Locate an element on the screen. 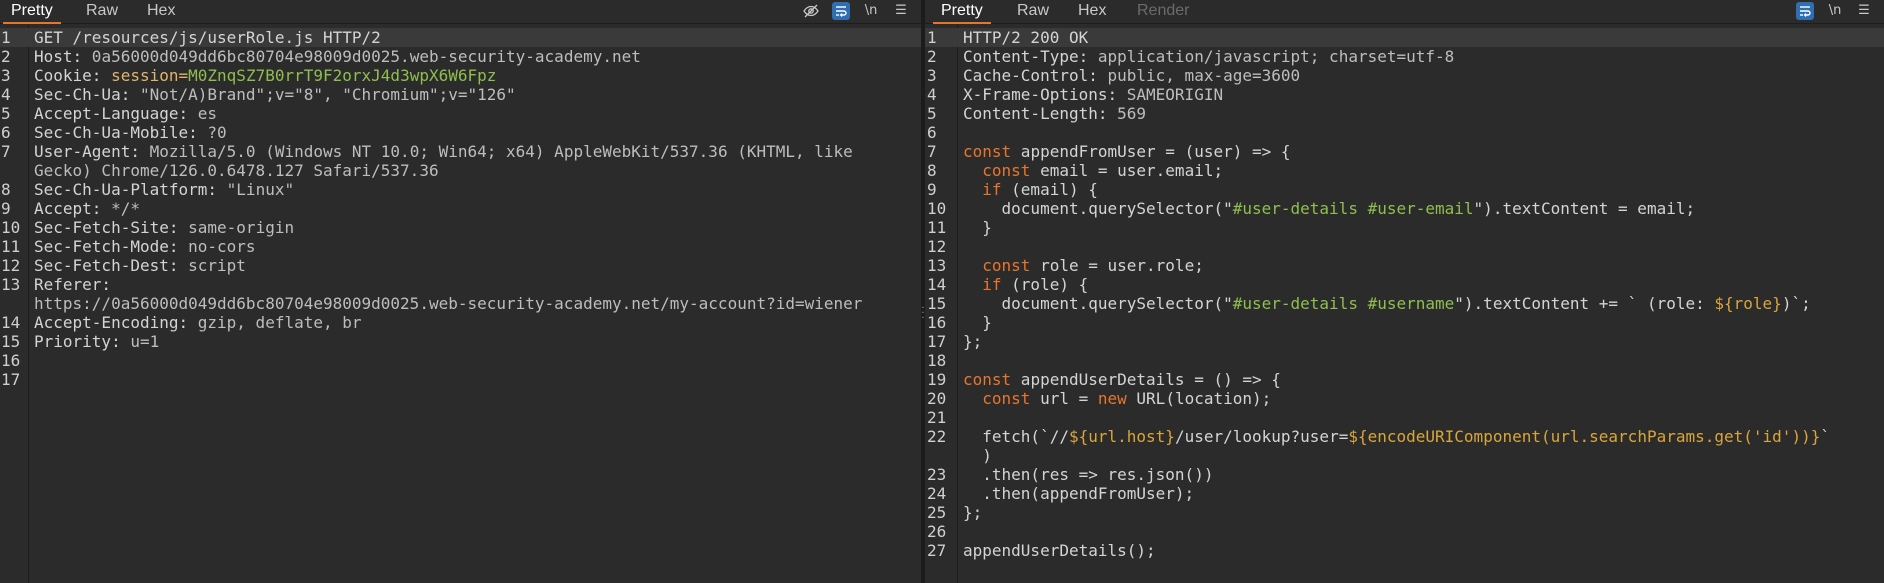  header-text: Content-Length: 569 is located at coordinates (1054, 113).